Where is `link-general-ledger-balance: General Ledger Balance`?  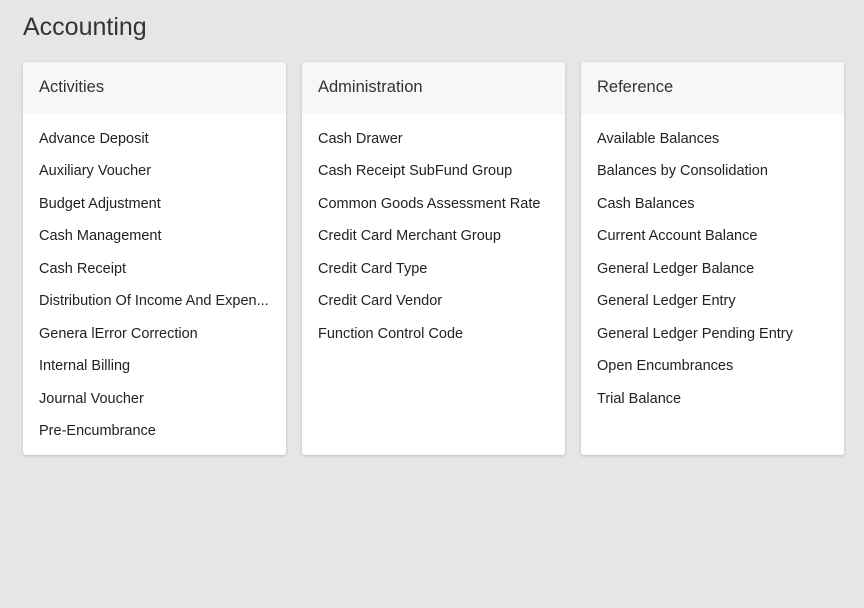 link-general-ledger-balance: General Ledger Balance is located at coordinates (712, 275).